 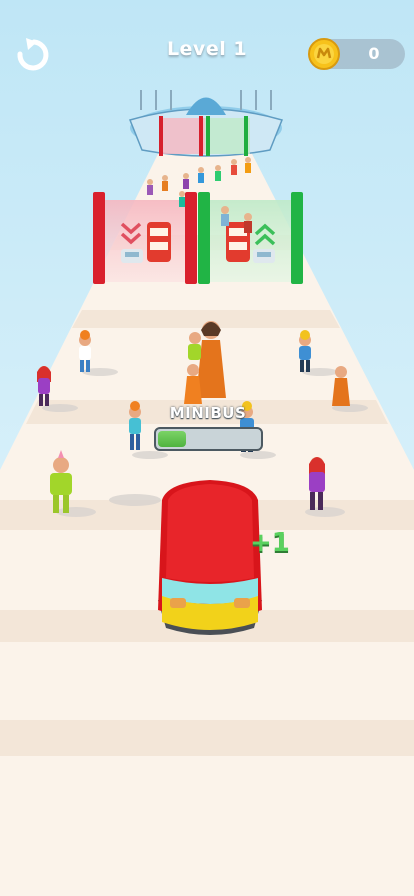 I want to click on minibus-player, so click(x=210, y=557).